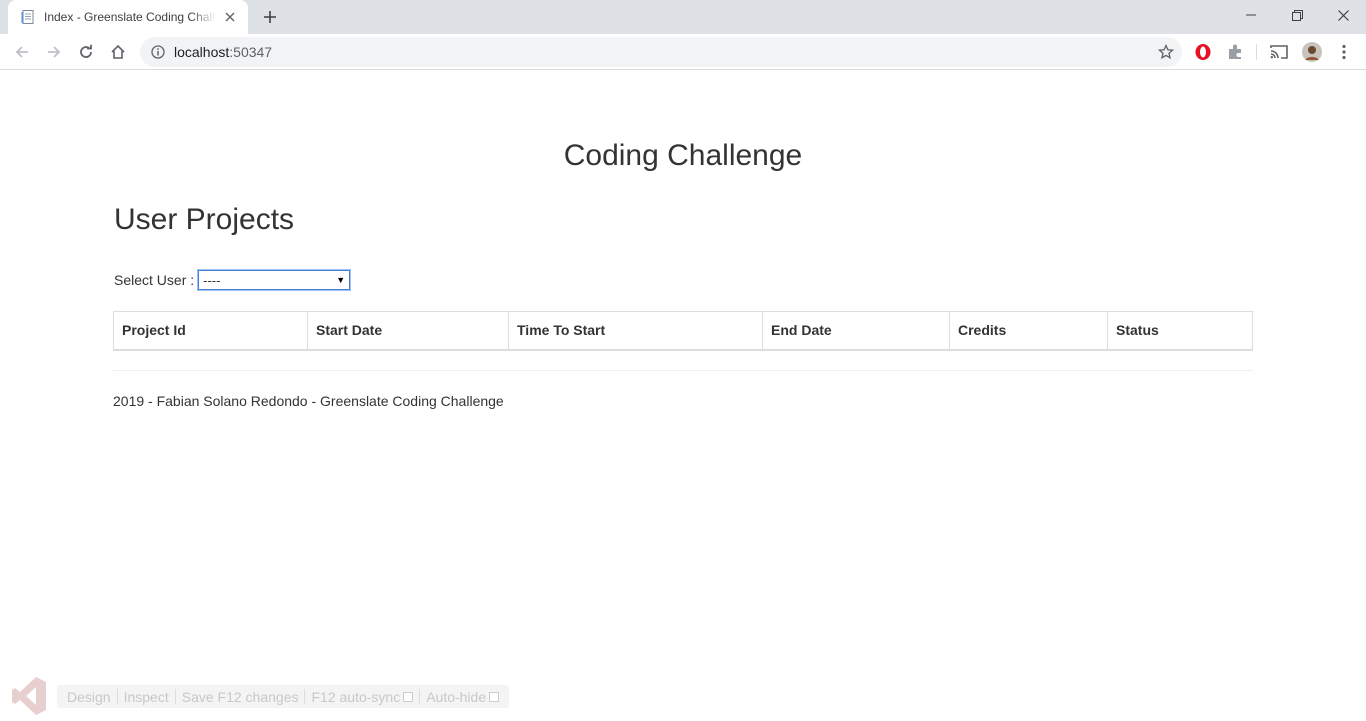  Describe the element at coordinates (154, 280) in the screenshot. I see `select-user-label: Select User :` at that location.